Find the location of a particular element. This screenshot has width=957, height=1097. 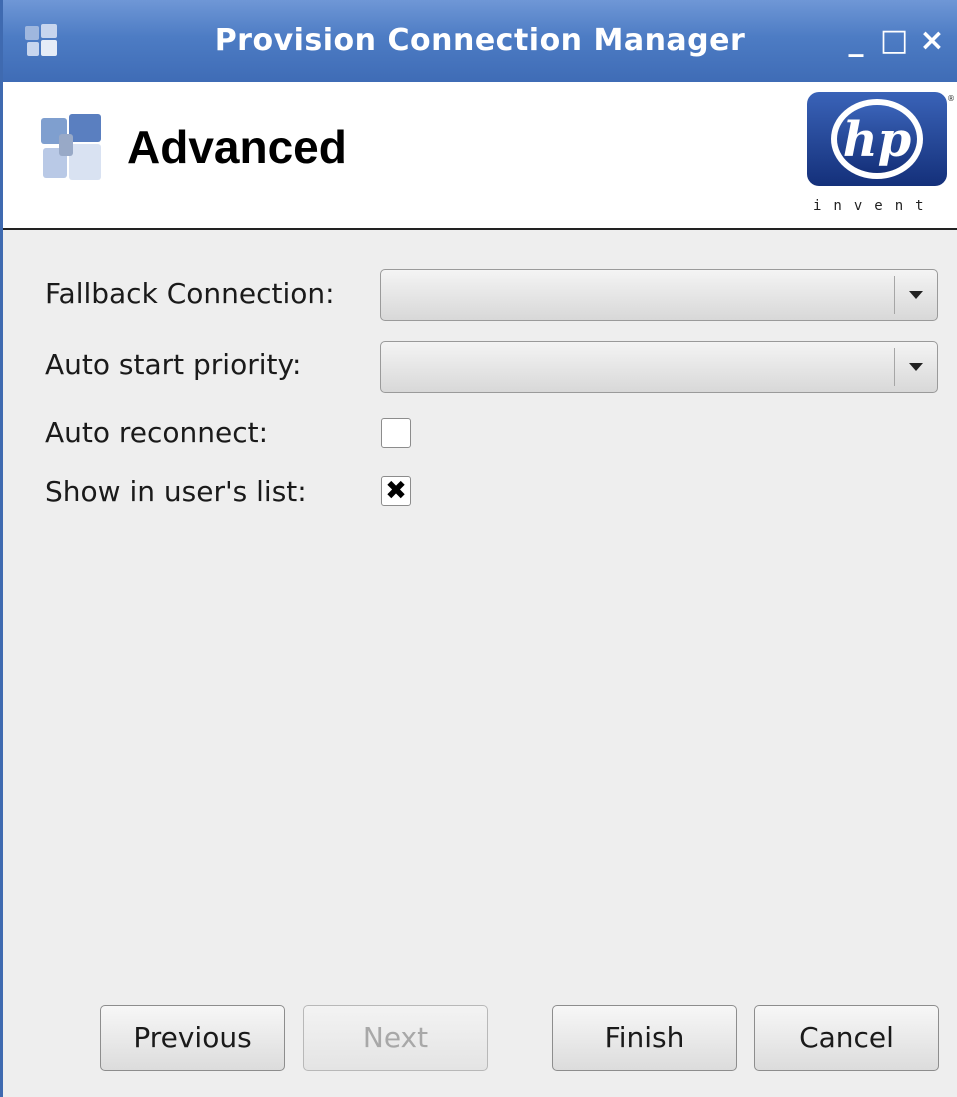

cancel-button: Cancel is located at coordinates (846, 1038).